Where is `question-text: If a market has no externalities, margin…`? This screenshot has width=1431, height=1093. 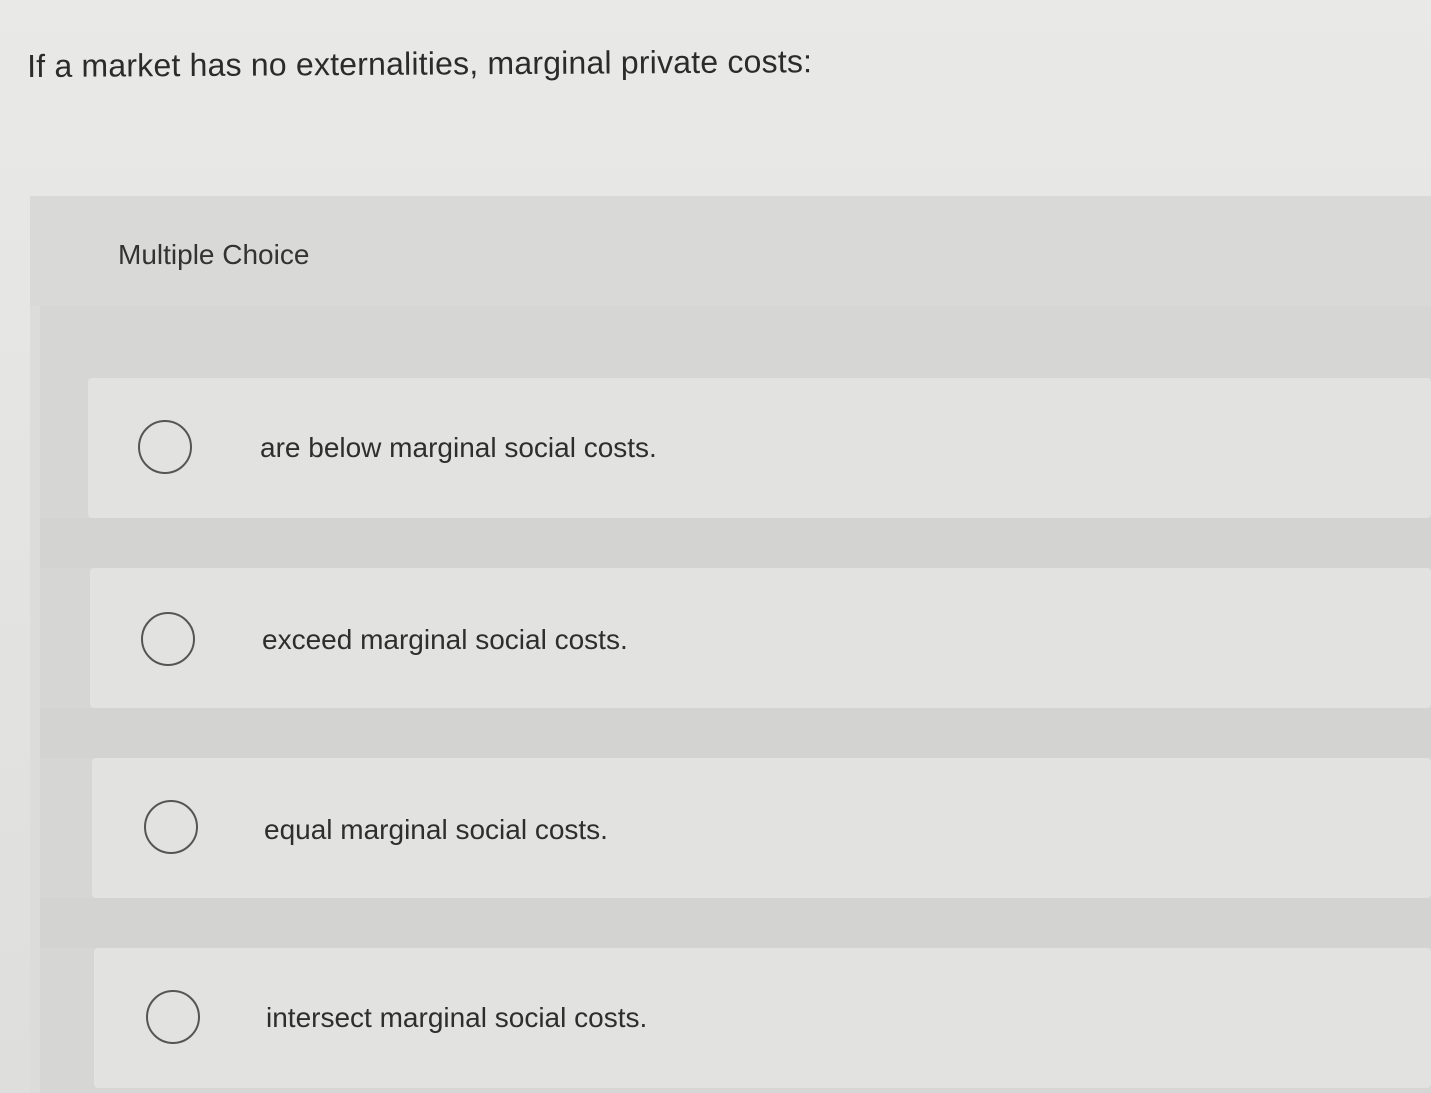 question-text: If a market has no externalities, margin… is located at coordinates (420, 63).